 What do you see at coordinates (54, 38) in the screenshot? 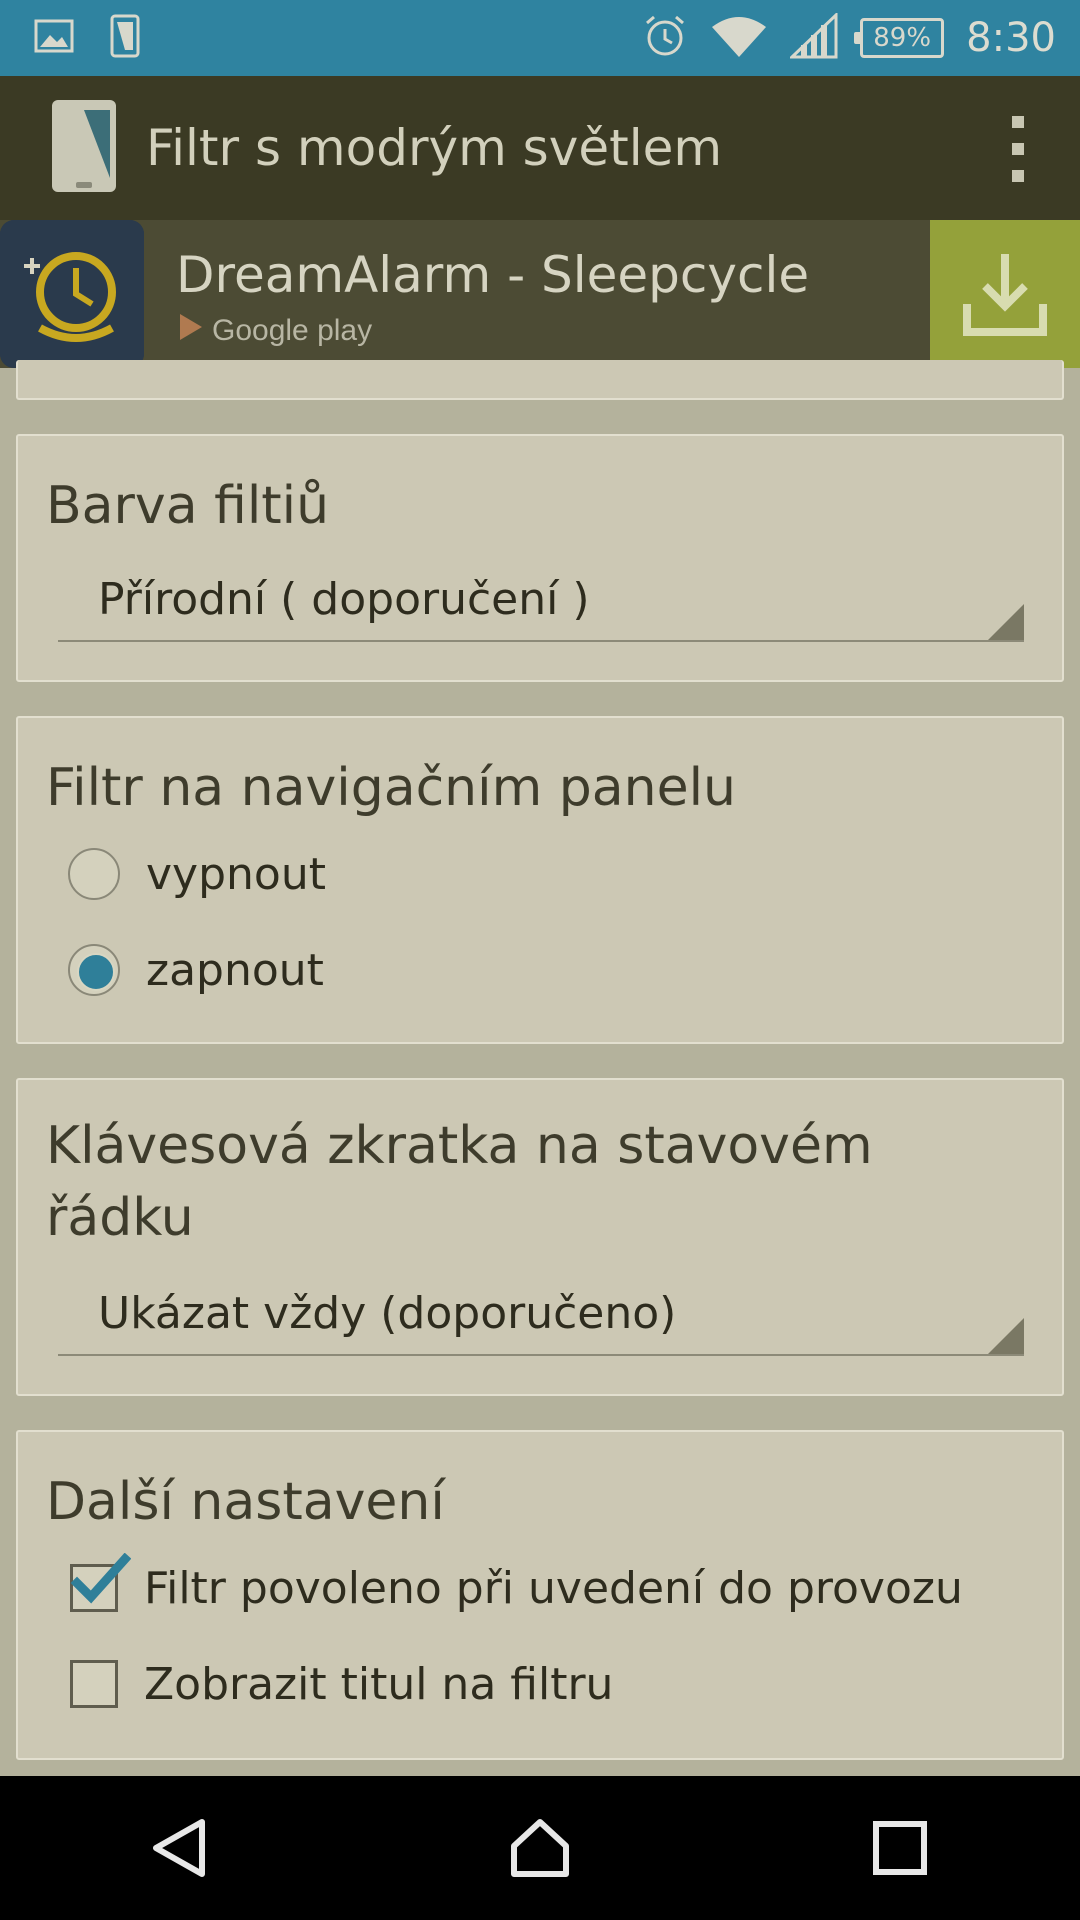
I see `gallery-icon` at bounding box center [54, 38].